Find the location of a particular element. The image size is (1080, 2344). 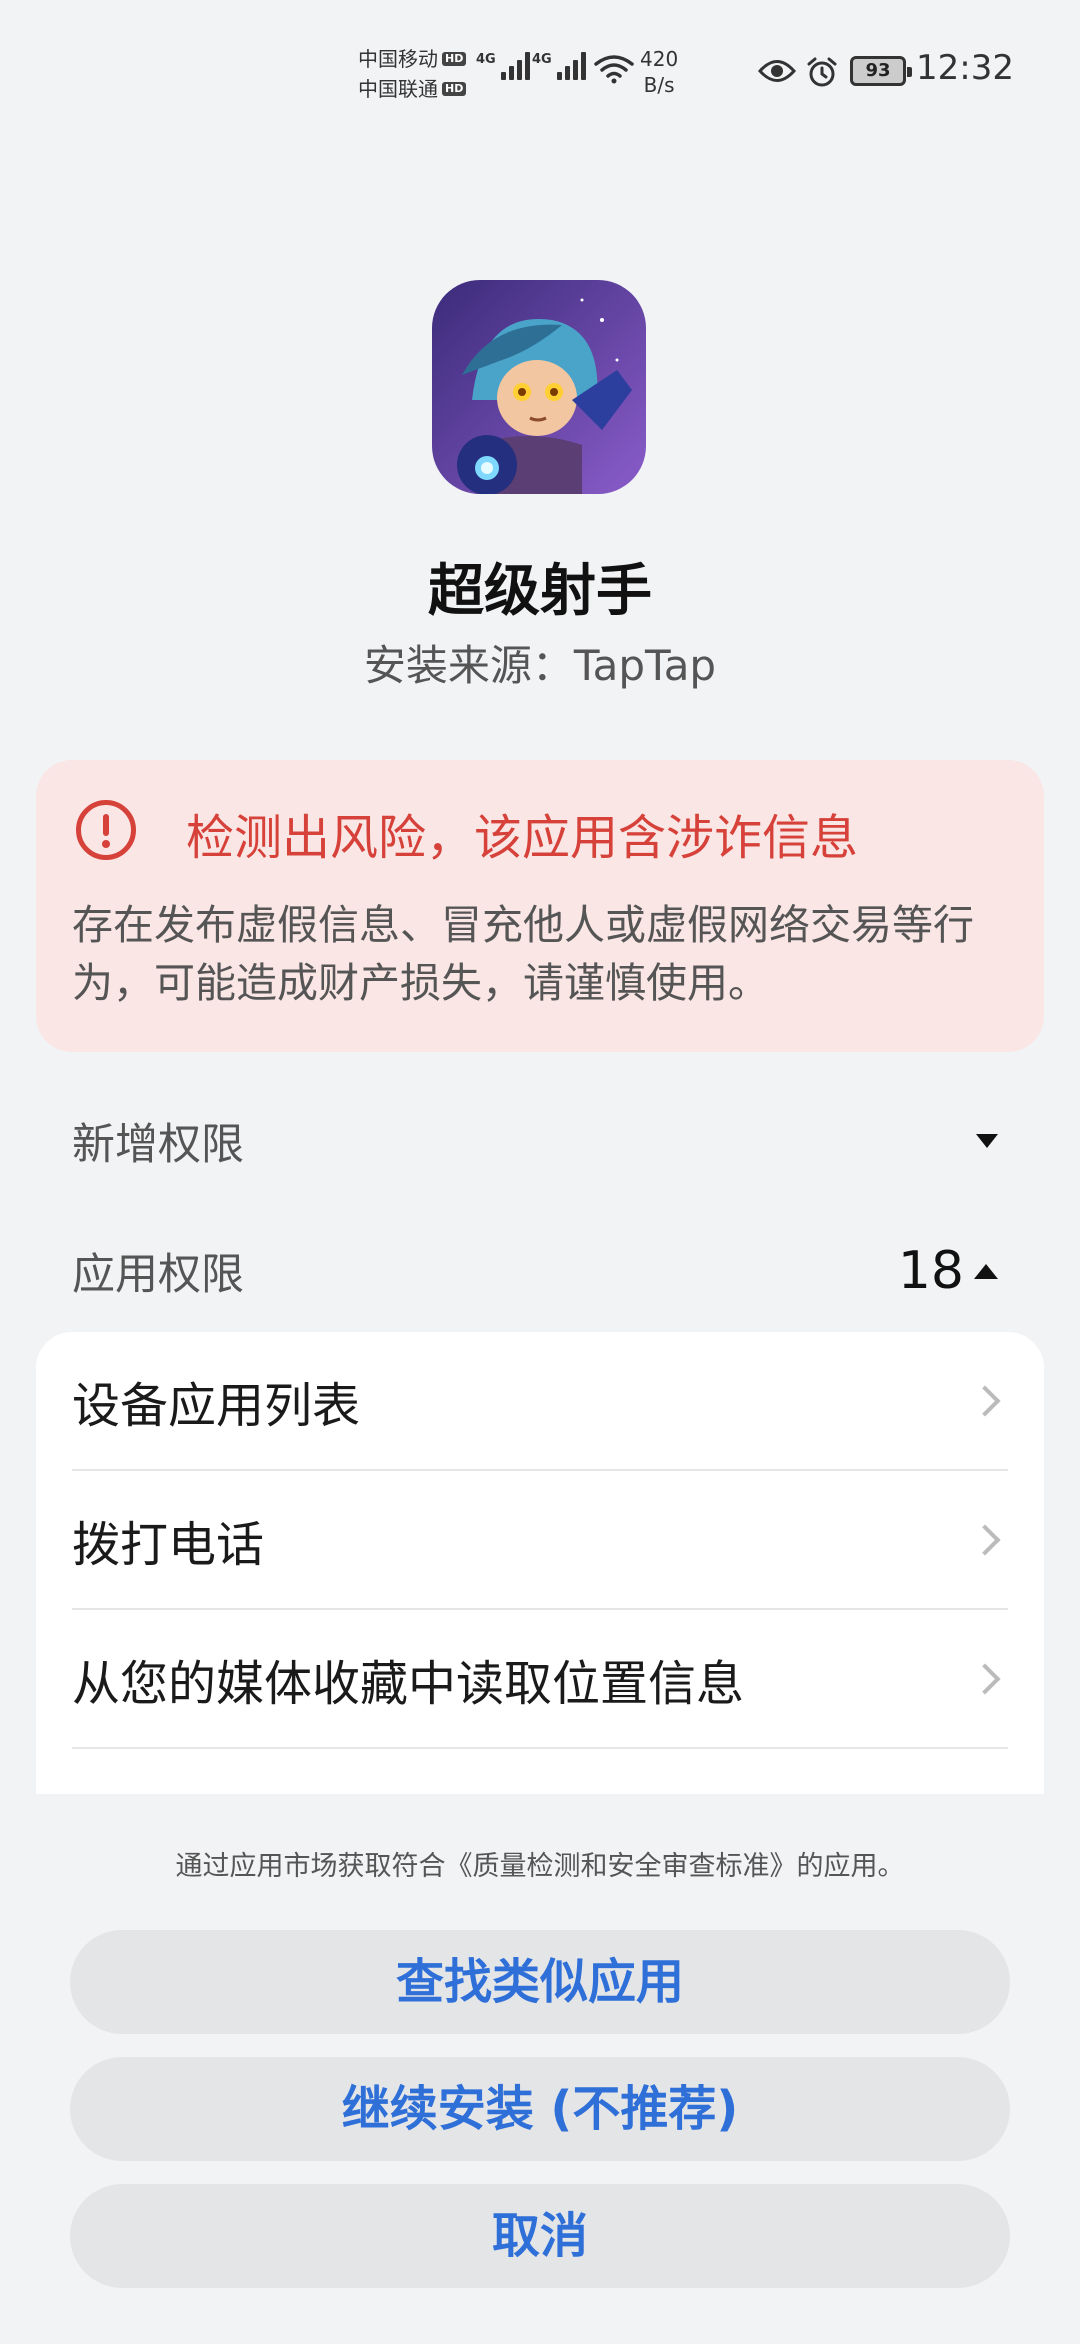

collapse-up-icon is located at coordinates (986, 1271).